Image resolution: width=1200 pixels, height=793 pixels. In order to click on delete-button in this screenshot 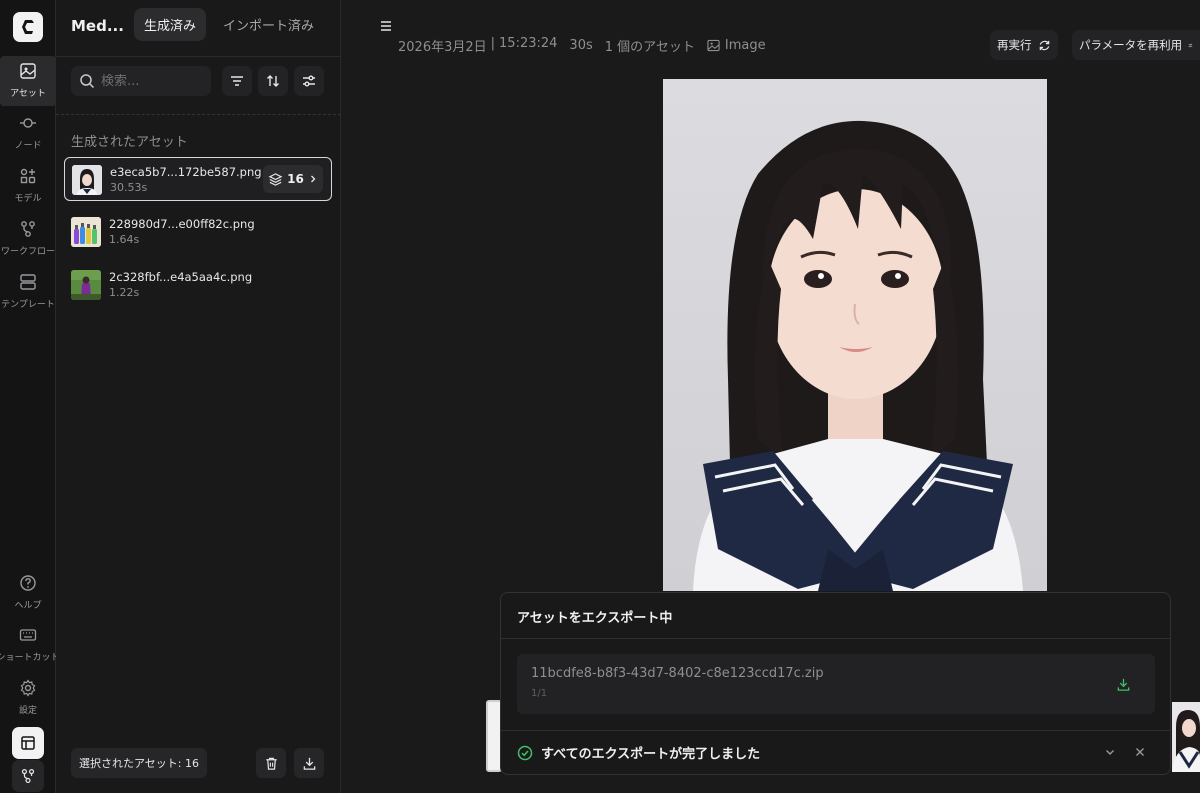, I will do `click(271, 763)`.